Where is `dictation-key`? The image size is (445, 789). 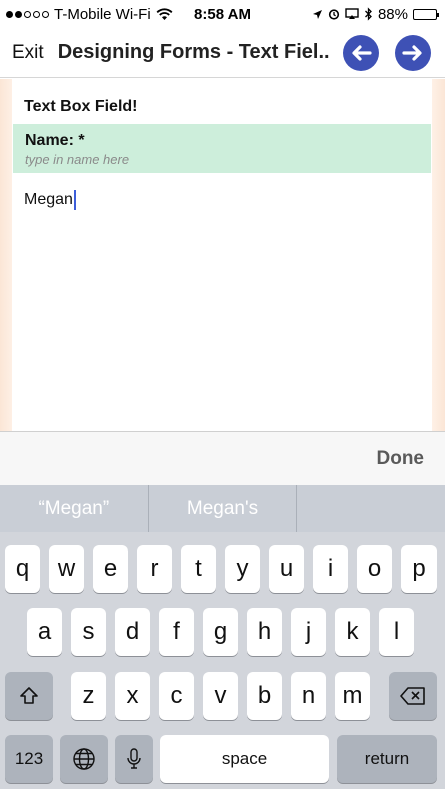 dictation-key is located at coordinates (134, 759).